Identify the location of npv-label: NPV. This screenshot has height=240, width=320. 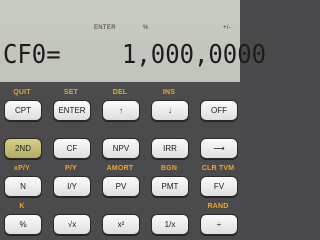
(121, 148).